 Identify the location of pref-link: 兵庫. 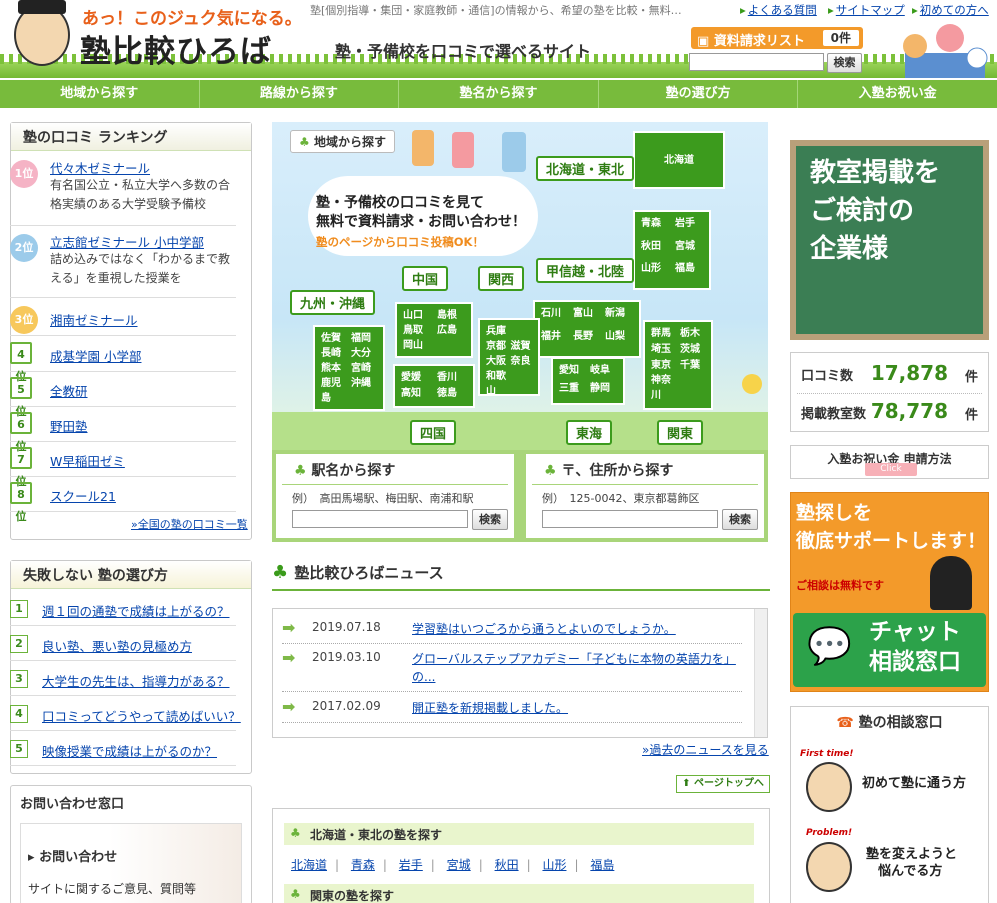
(497, 331).